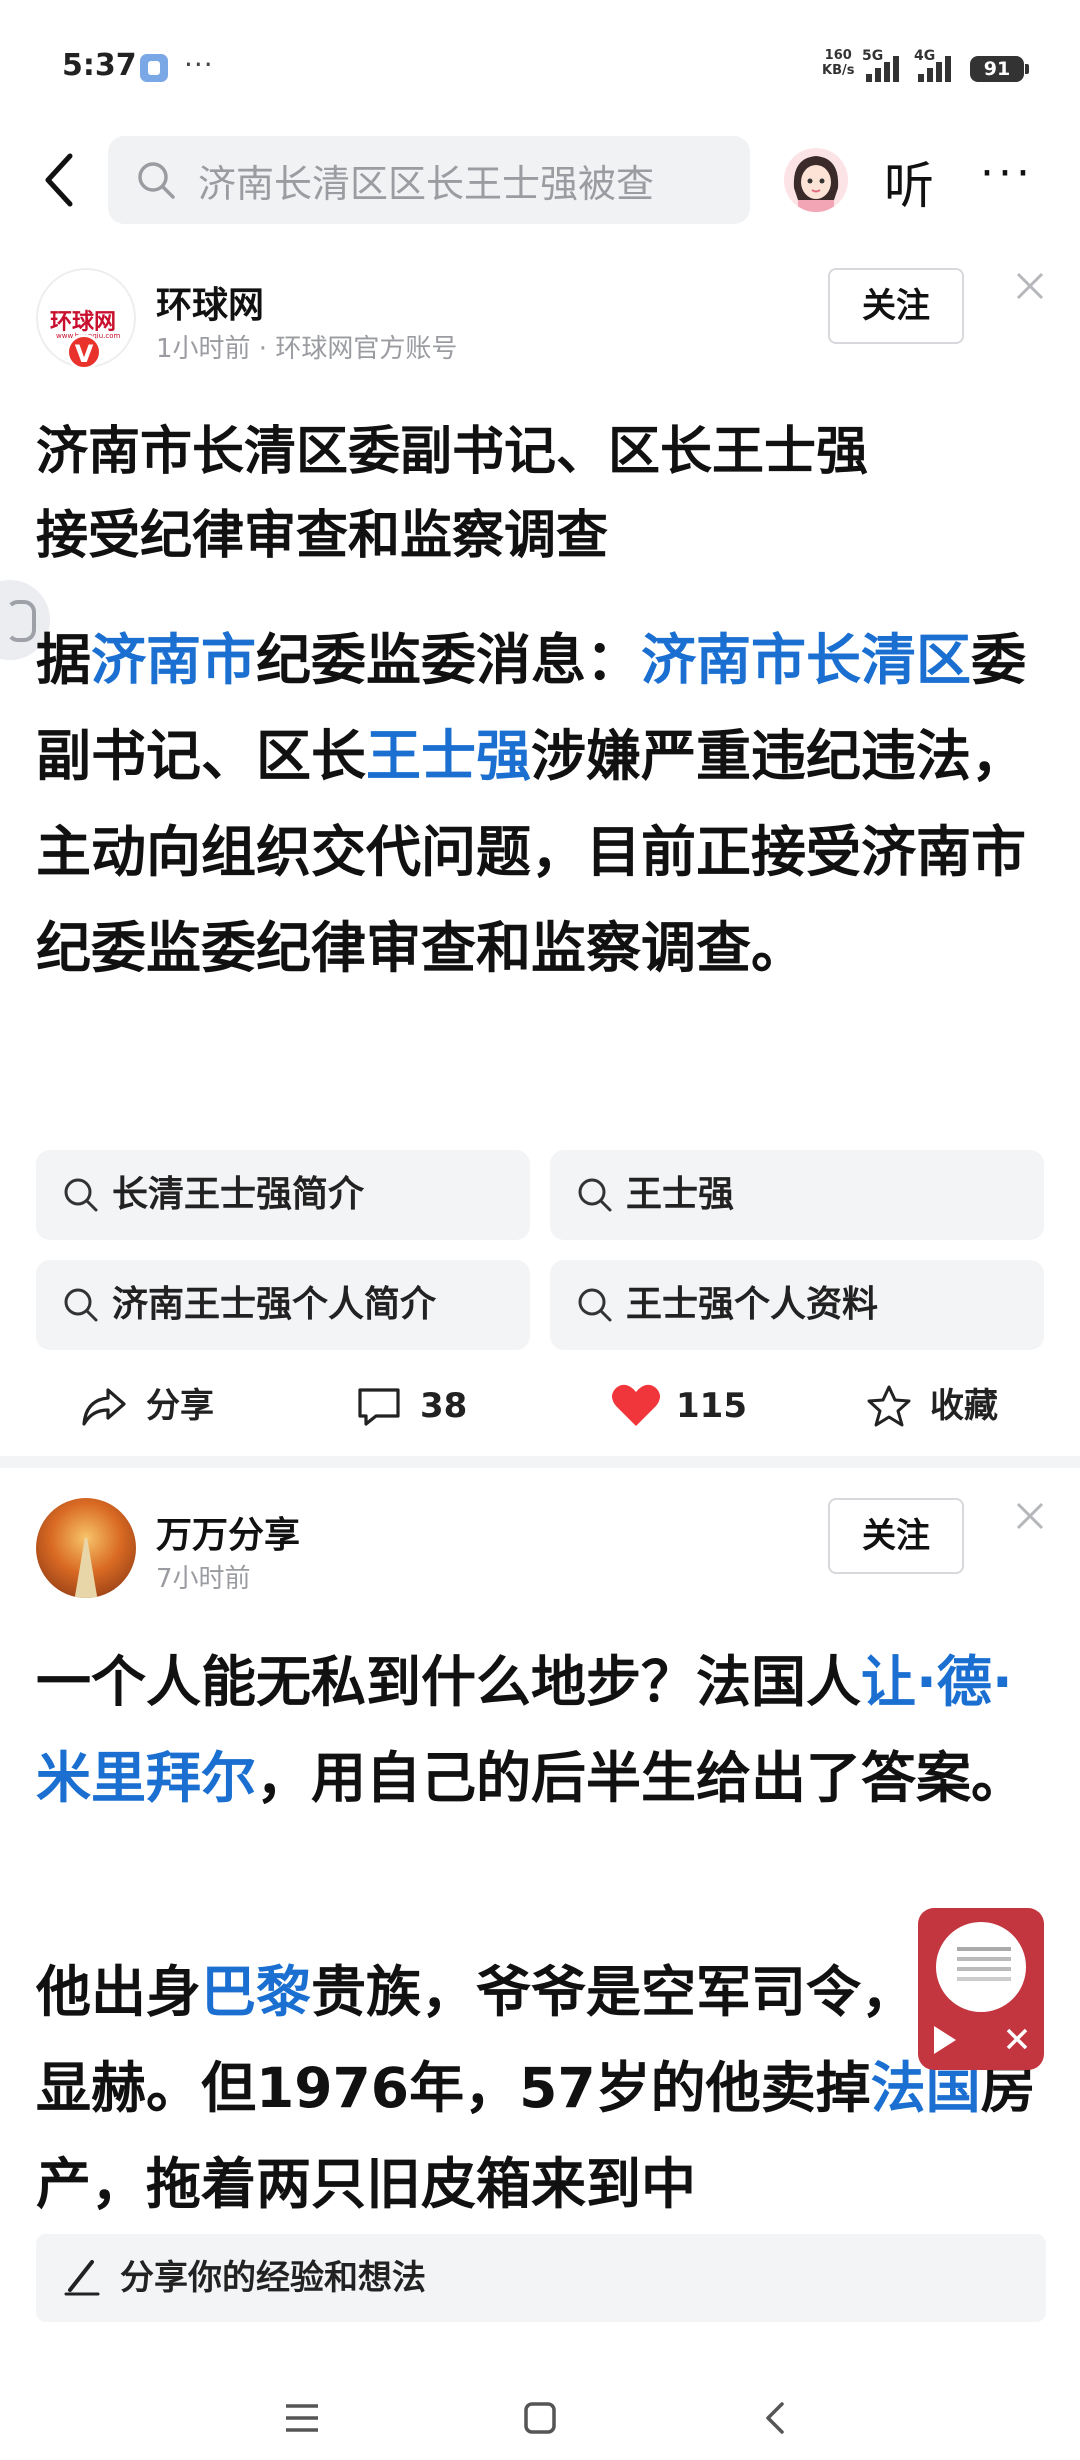  What do you see at coordinates (838, 70) in the screenshot?
I see `network-speed-unit: KB/s` at bounding box center [838, 70].